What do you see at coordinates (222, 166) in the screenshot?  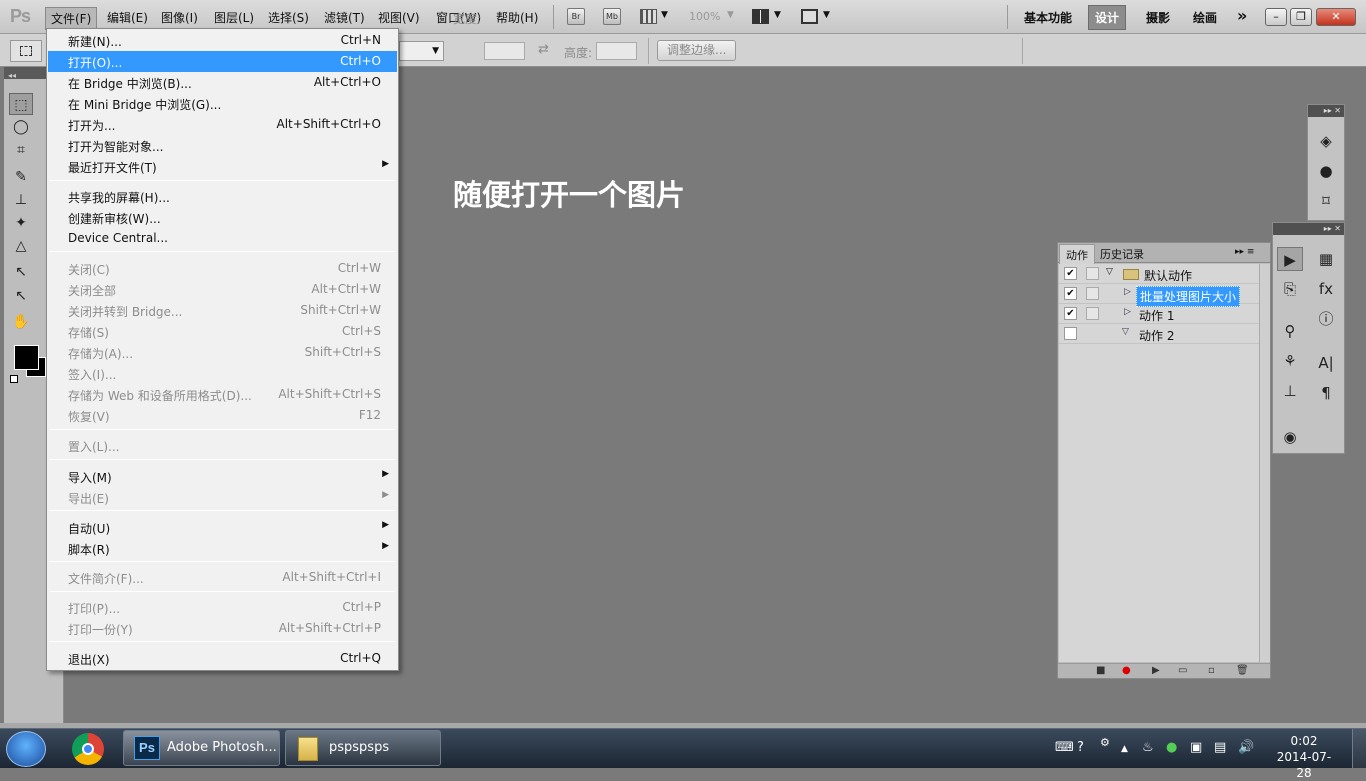 I see `menu-item-recent-files: 最近打开文件(T) ▶` at bounding box center [222, 166].